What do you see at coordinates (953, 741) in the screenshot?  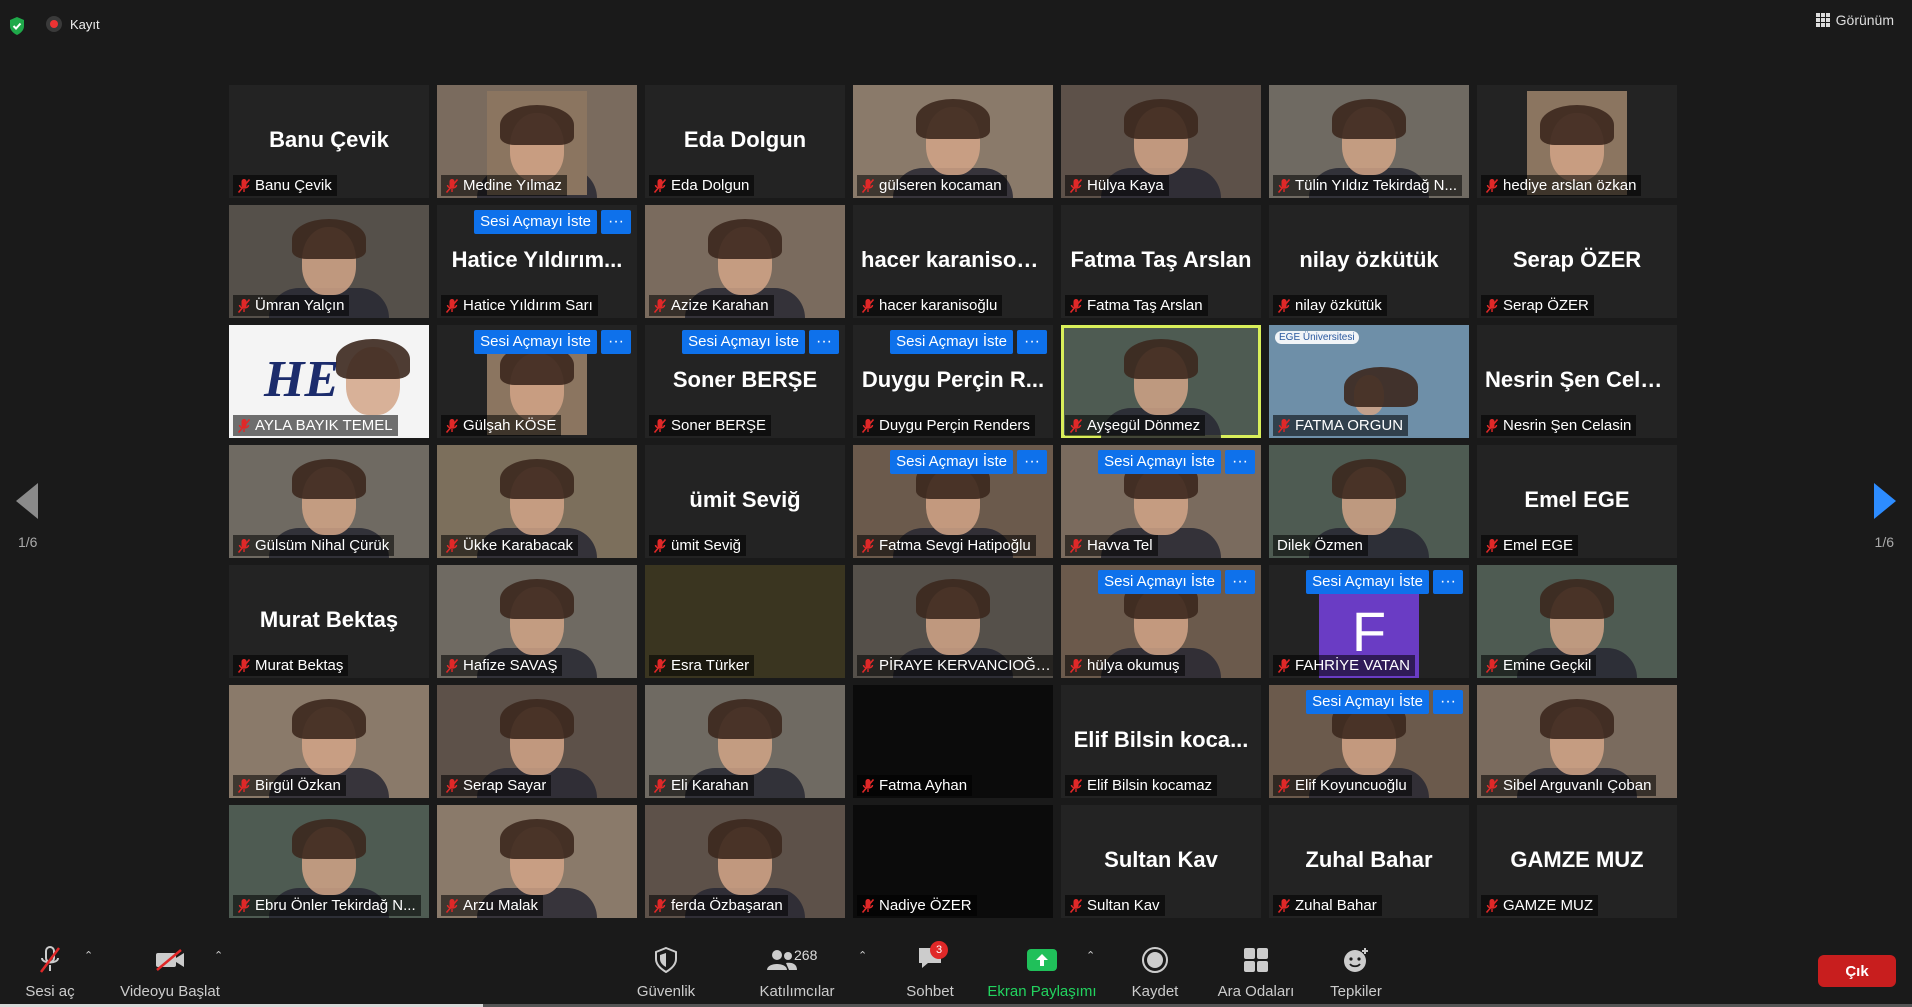 I see `participant-tile: Fatma Ayhan` at bounding box center [953, 741].